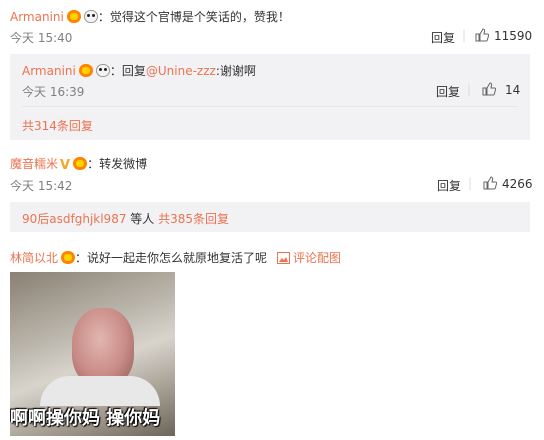 The height and width of the screenshot is (440, 544). What do you see at coordinates (235, 71) in the screenshot?
I see `reply-text: :谢谢啊` at bounding box center [235, 71].